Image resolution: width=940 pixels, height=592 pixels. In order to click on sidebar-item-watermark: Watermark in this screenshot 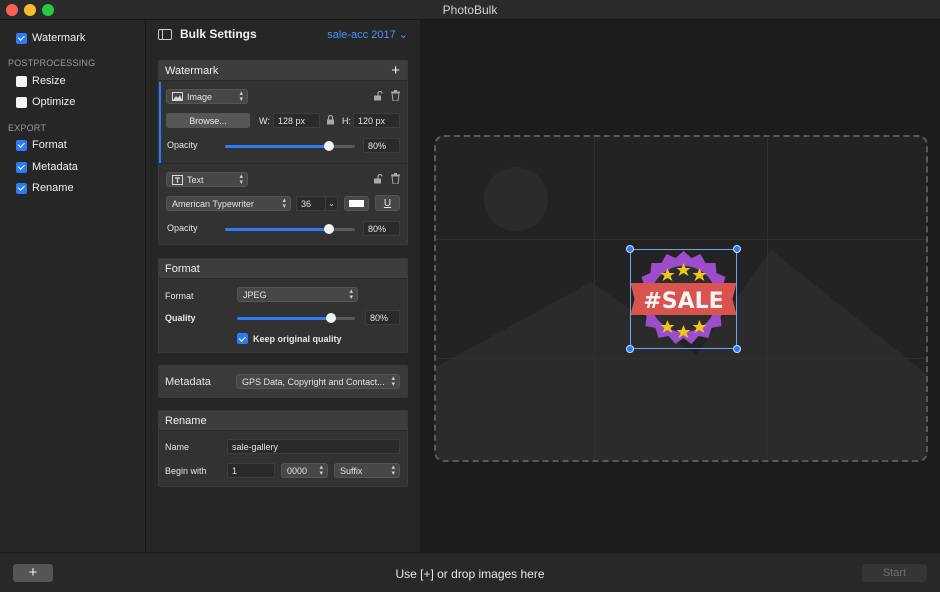, I will do `click(50, 38)`.